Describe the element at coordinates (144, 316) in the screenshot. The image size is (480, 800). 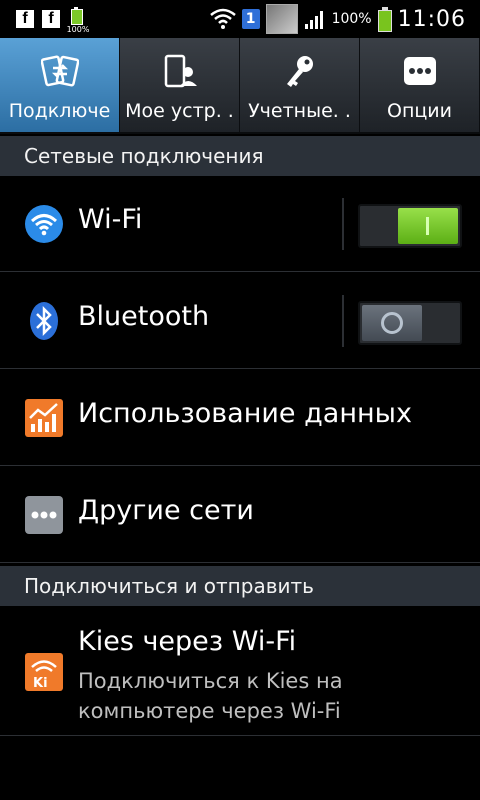
I see `bluetooth-label: Bluetooth` at that location.